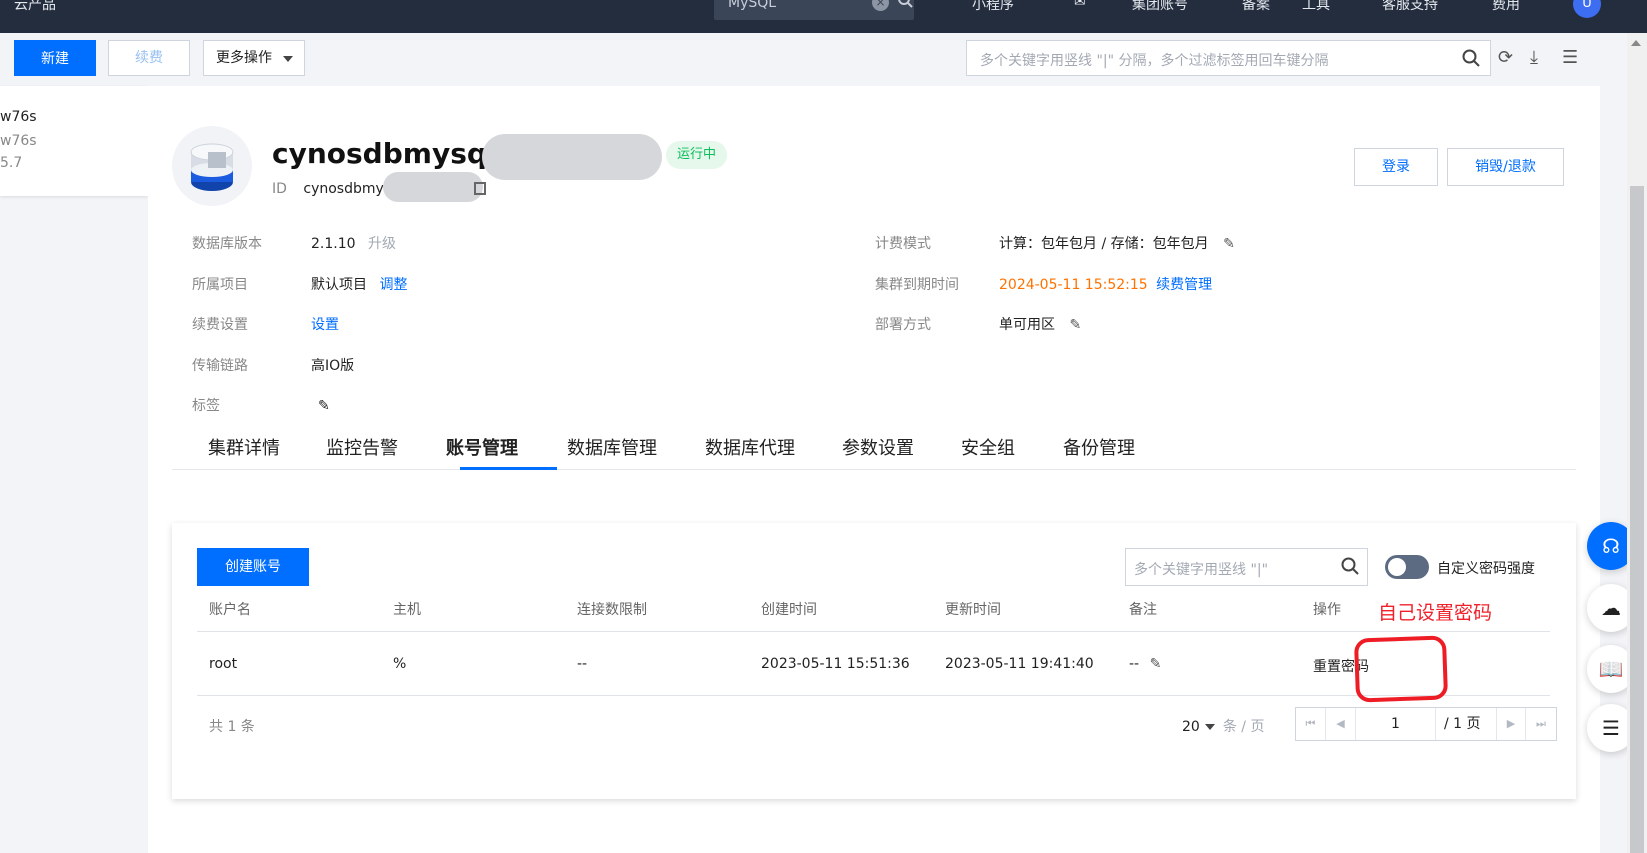 This screenshot has width=1647, height=853. What do you see at coordinates (1104, 244) in the screenshot?
I see `billing-mode-text: 计算：包年包月 / 存储：包年包月` at bounding box center [1104, 244].